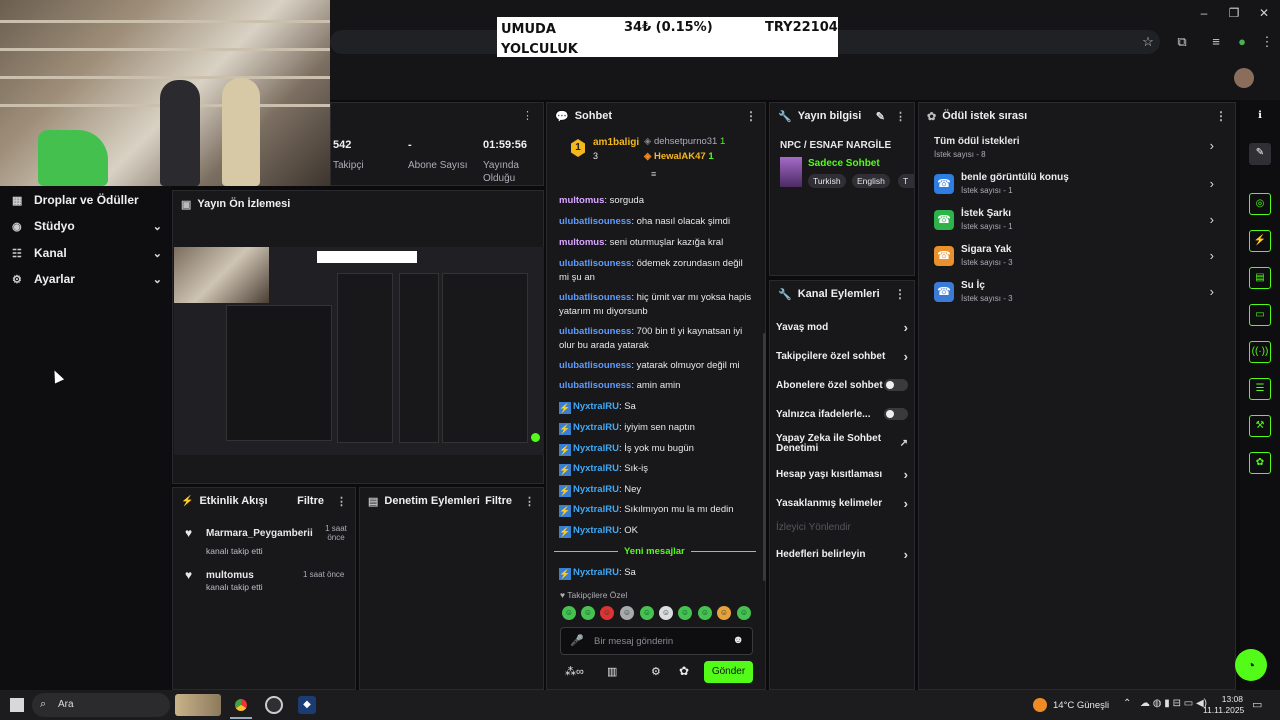 Image resolution: width=1280 pixels, height=720 pixels. What do you see at coordinates (1260, 278) in the screenshot?
I see `doc-icon: ▤` at bounding box center [1260, 278].